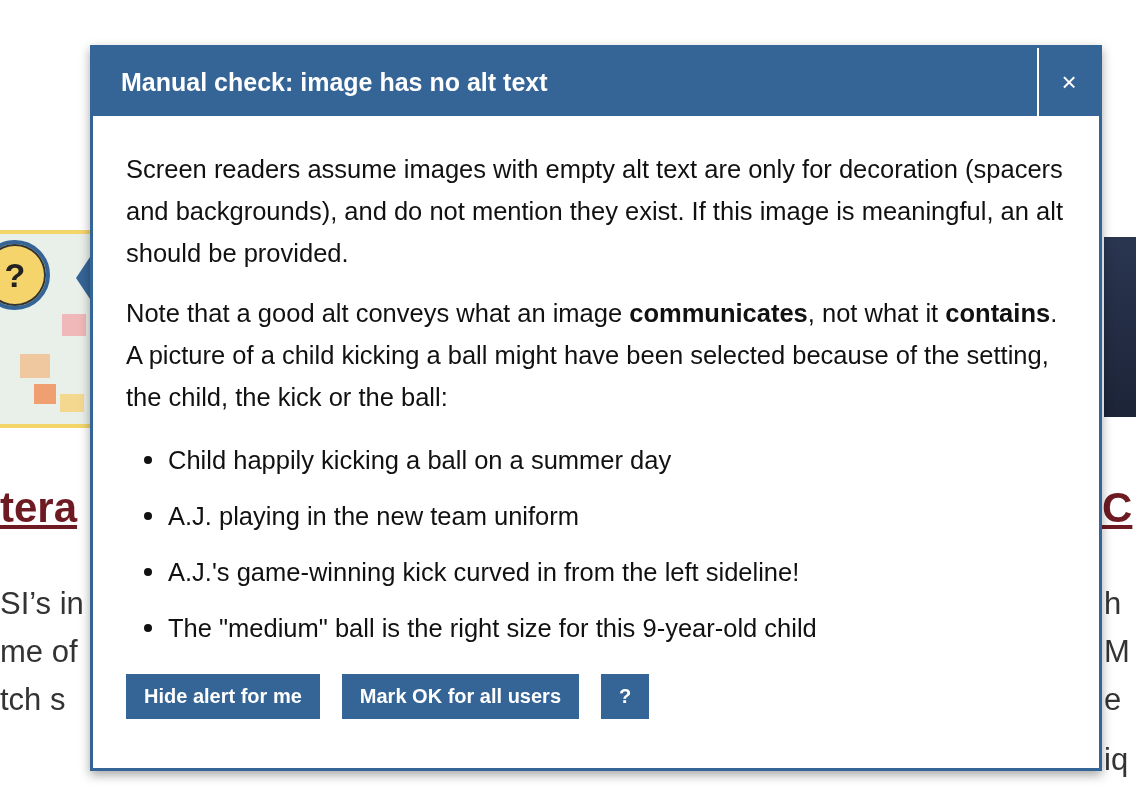 The width and height of the screenshot is (1136, 794). What do you see at coordinates (1113, 604) in the screenshot?
I see `body-text: h` at bounding box center [1113, 604].